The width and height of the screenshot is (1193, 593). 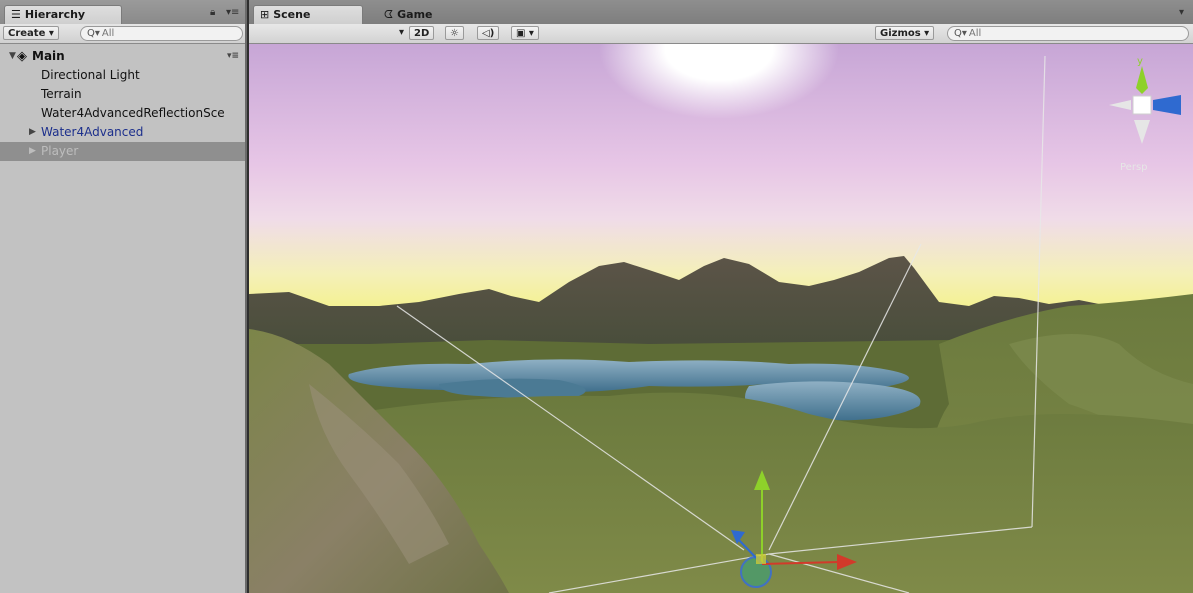 I want to click on hierarchy-toolbar: Create ▾ Q▾, so click(x=122, y=34).